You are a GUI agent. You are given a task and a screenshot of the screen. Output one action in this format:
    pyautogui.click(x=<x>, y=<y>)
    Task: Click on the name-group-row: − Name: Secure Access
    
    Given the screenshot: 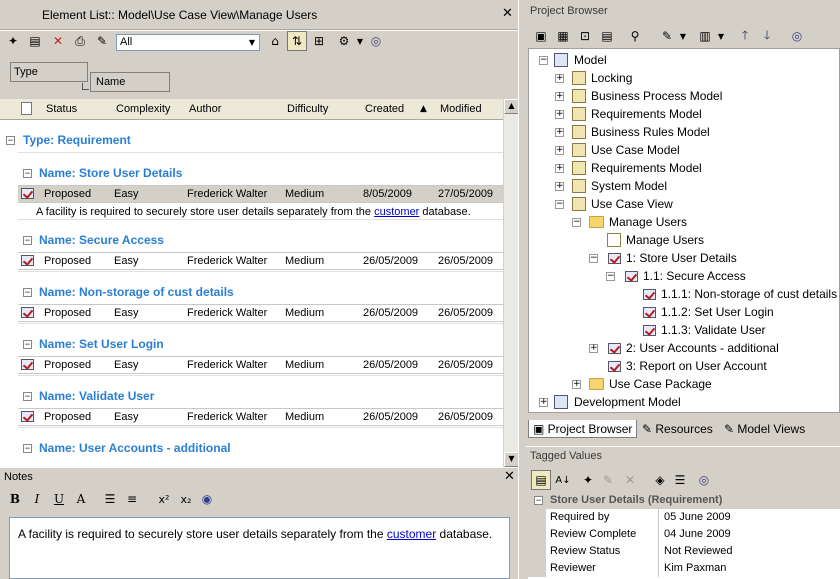 What is the action you would take?
    pyautogui.click(x=260, y=233)
    